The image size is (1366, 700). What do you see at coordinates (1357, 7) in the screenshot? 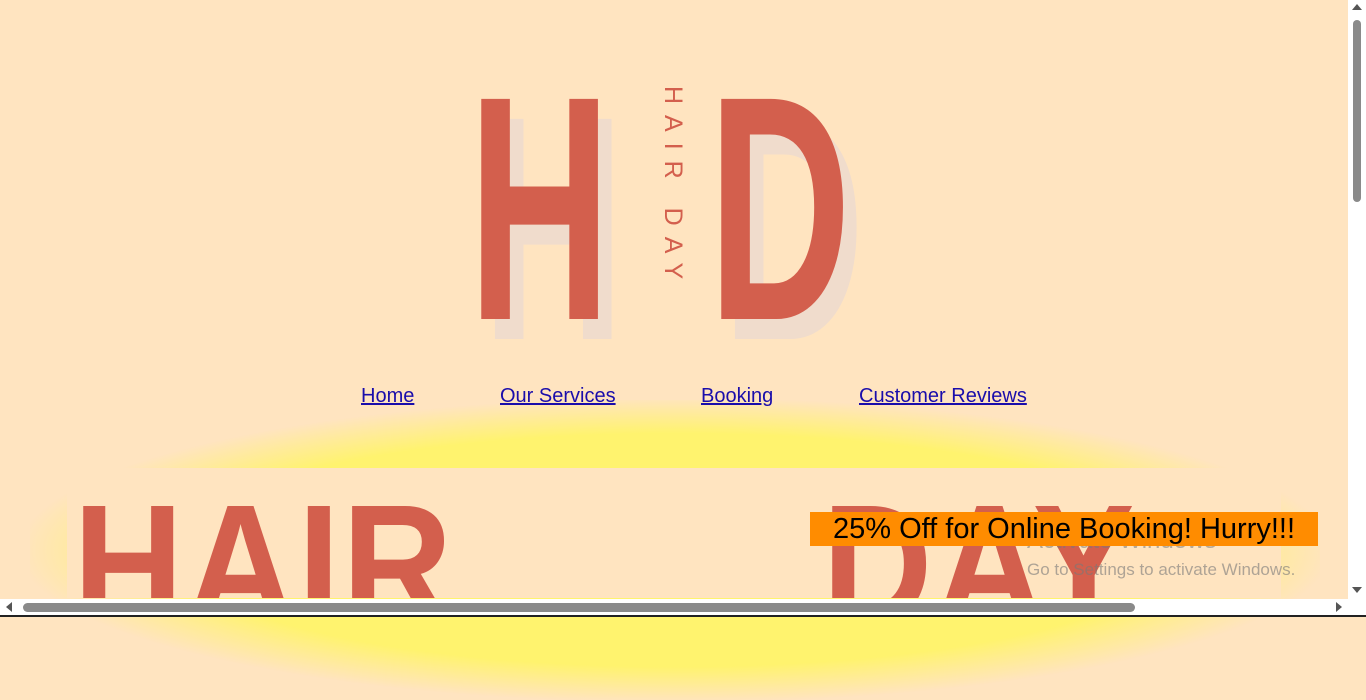
I see `scroll-up-arrow-icon` at bounding box center [1357, 7].